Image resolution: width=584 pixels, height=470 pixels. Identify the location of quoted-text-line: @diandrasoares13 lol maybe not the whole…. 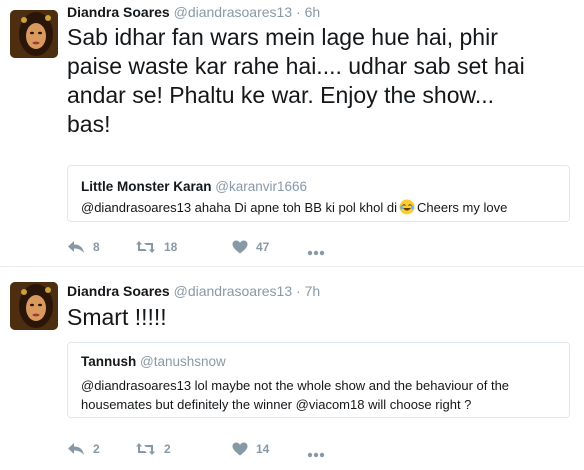
(295, 385).